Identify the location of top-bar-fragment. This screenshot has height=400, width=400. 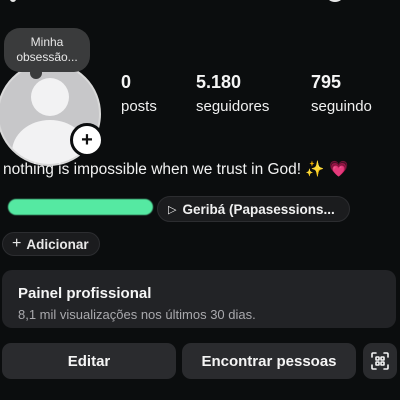
(200, 2).